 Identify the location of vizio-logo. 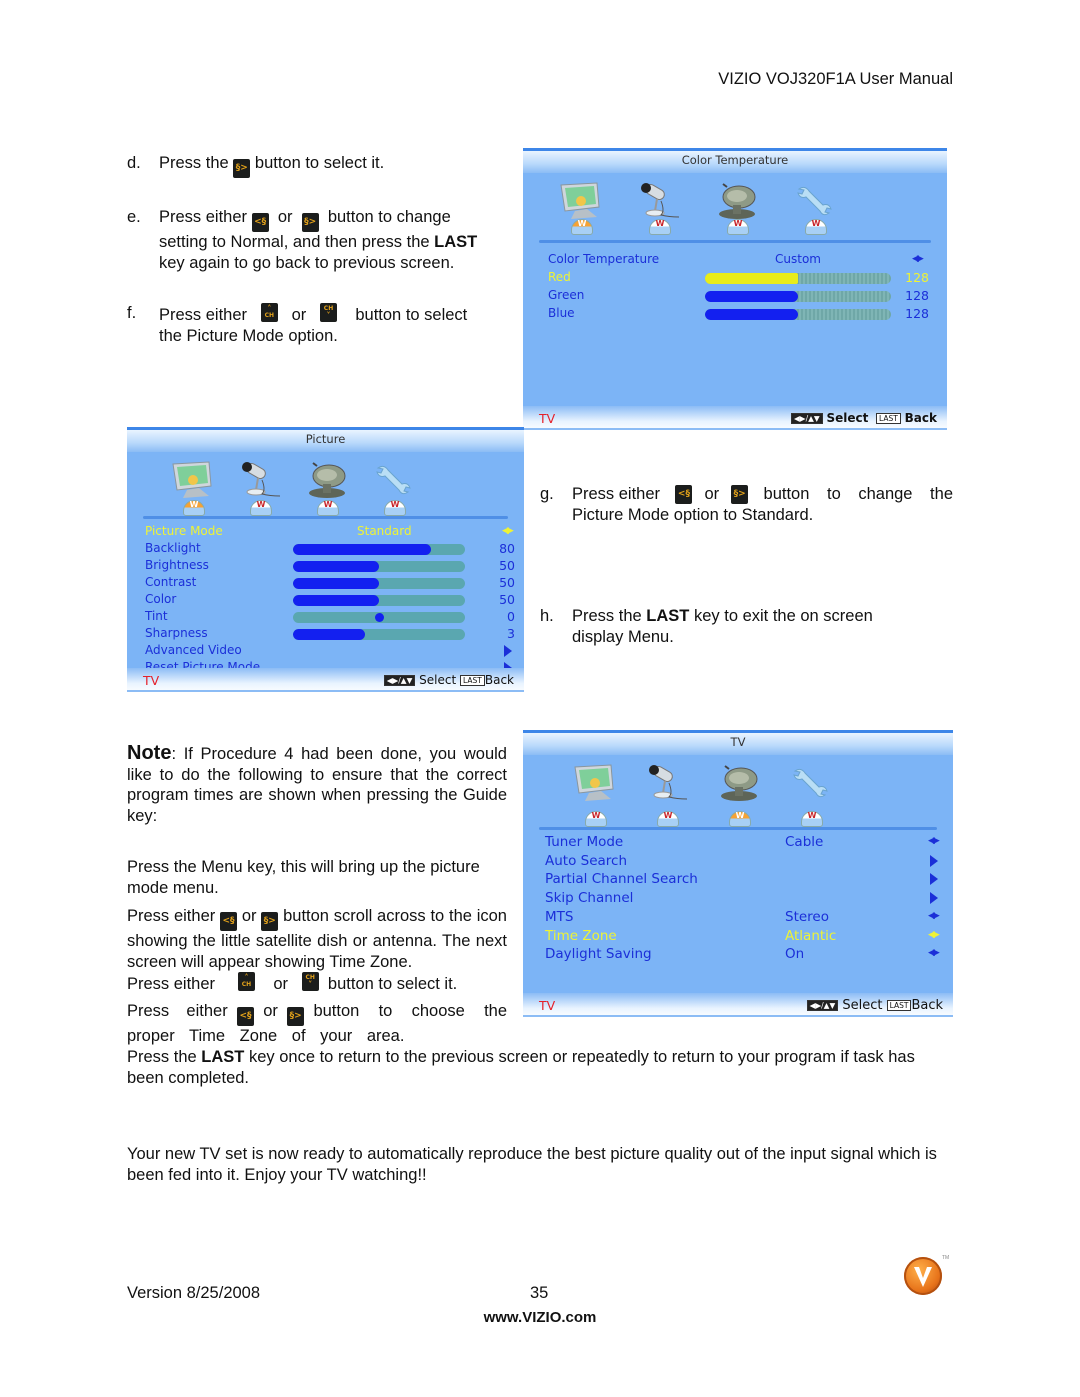
(923, 1276).